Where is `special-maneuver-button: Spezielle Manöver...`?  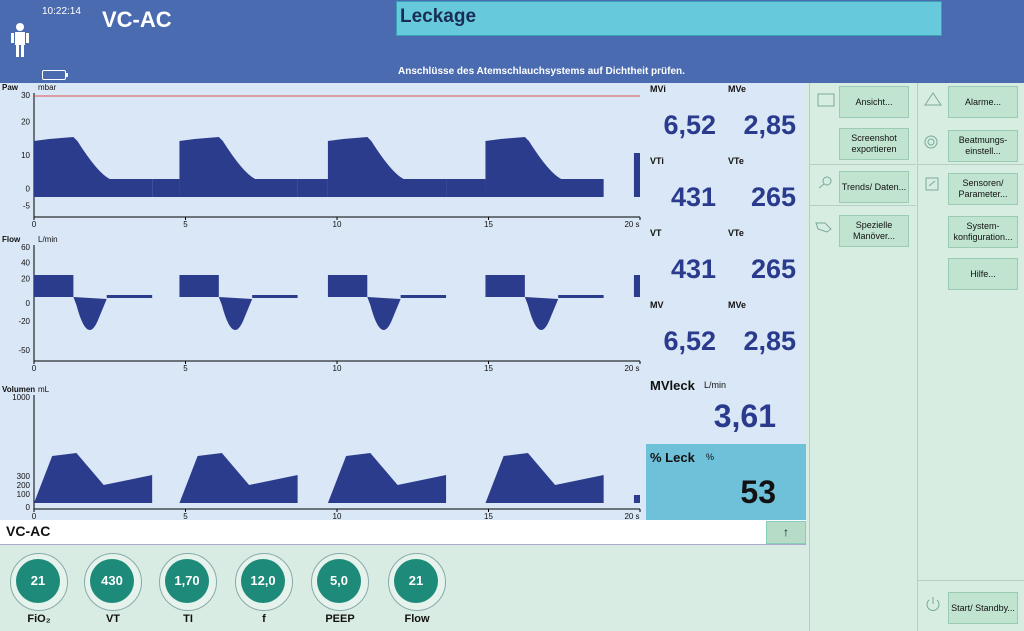
special-maneuver-button: Spezielle Manöver... is located at coordinates (874, 231).